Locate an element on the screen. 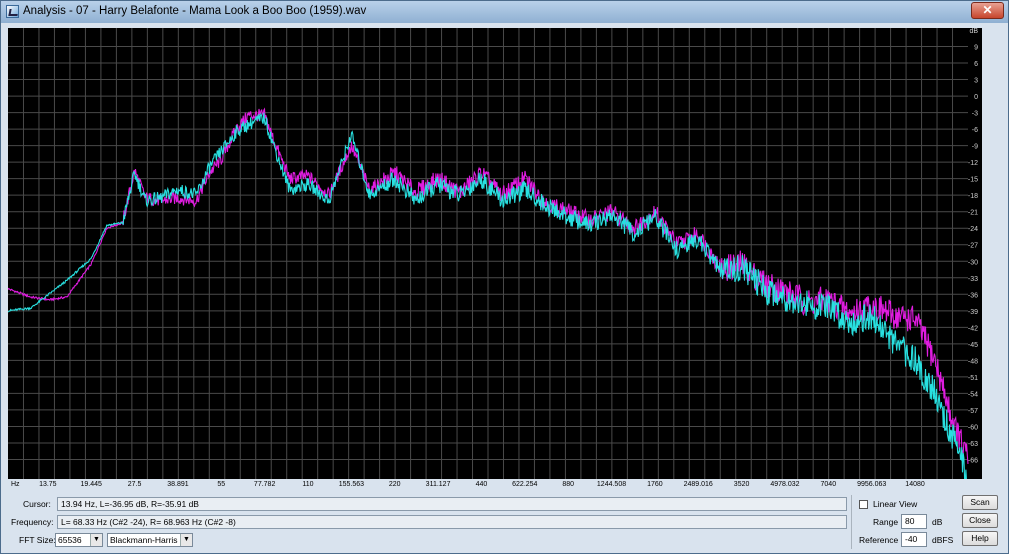  fft-size-select: 65536 ▼ is located at coordinates (79, 540).